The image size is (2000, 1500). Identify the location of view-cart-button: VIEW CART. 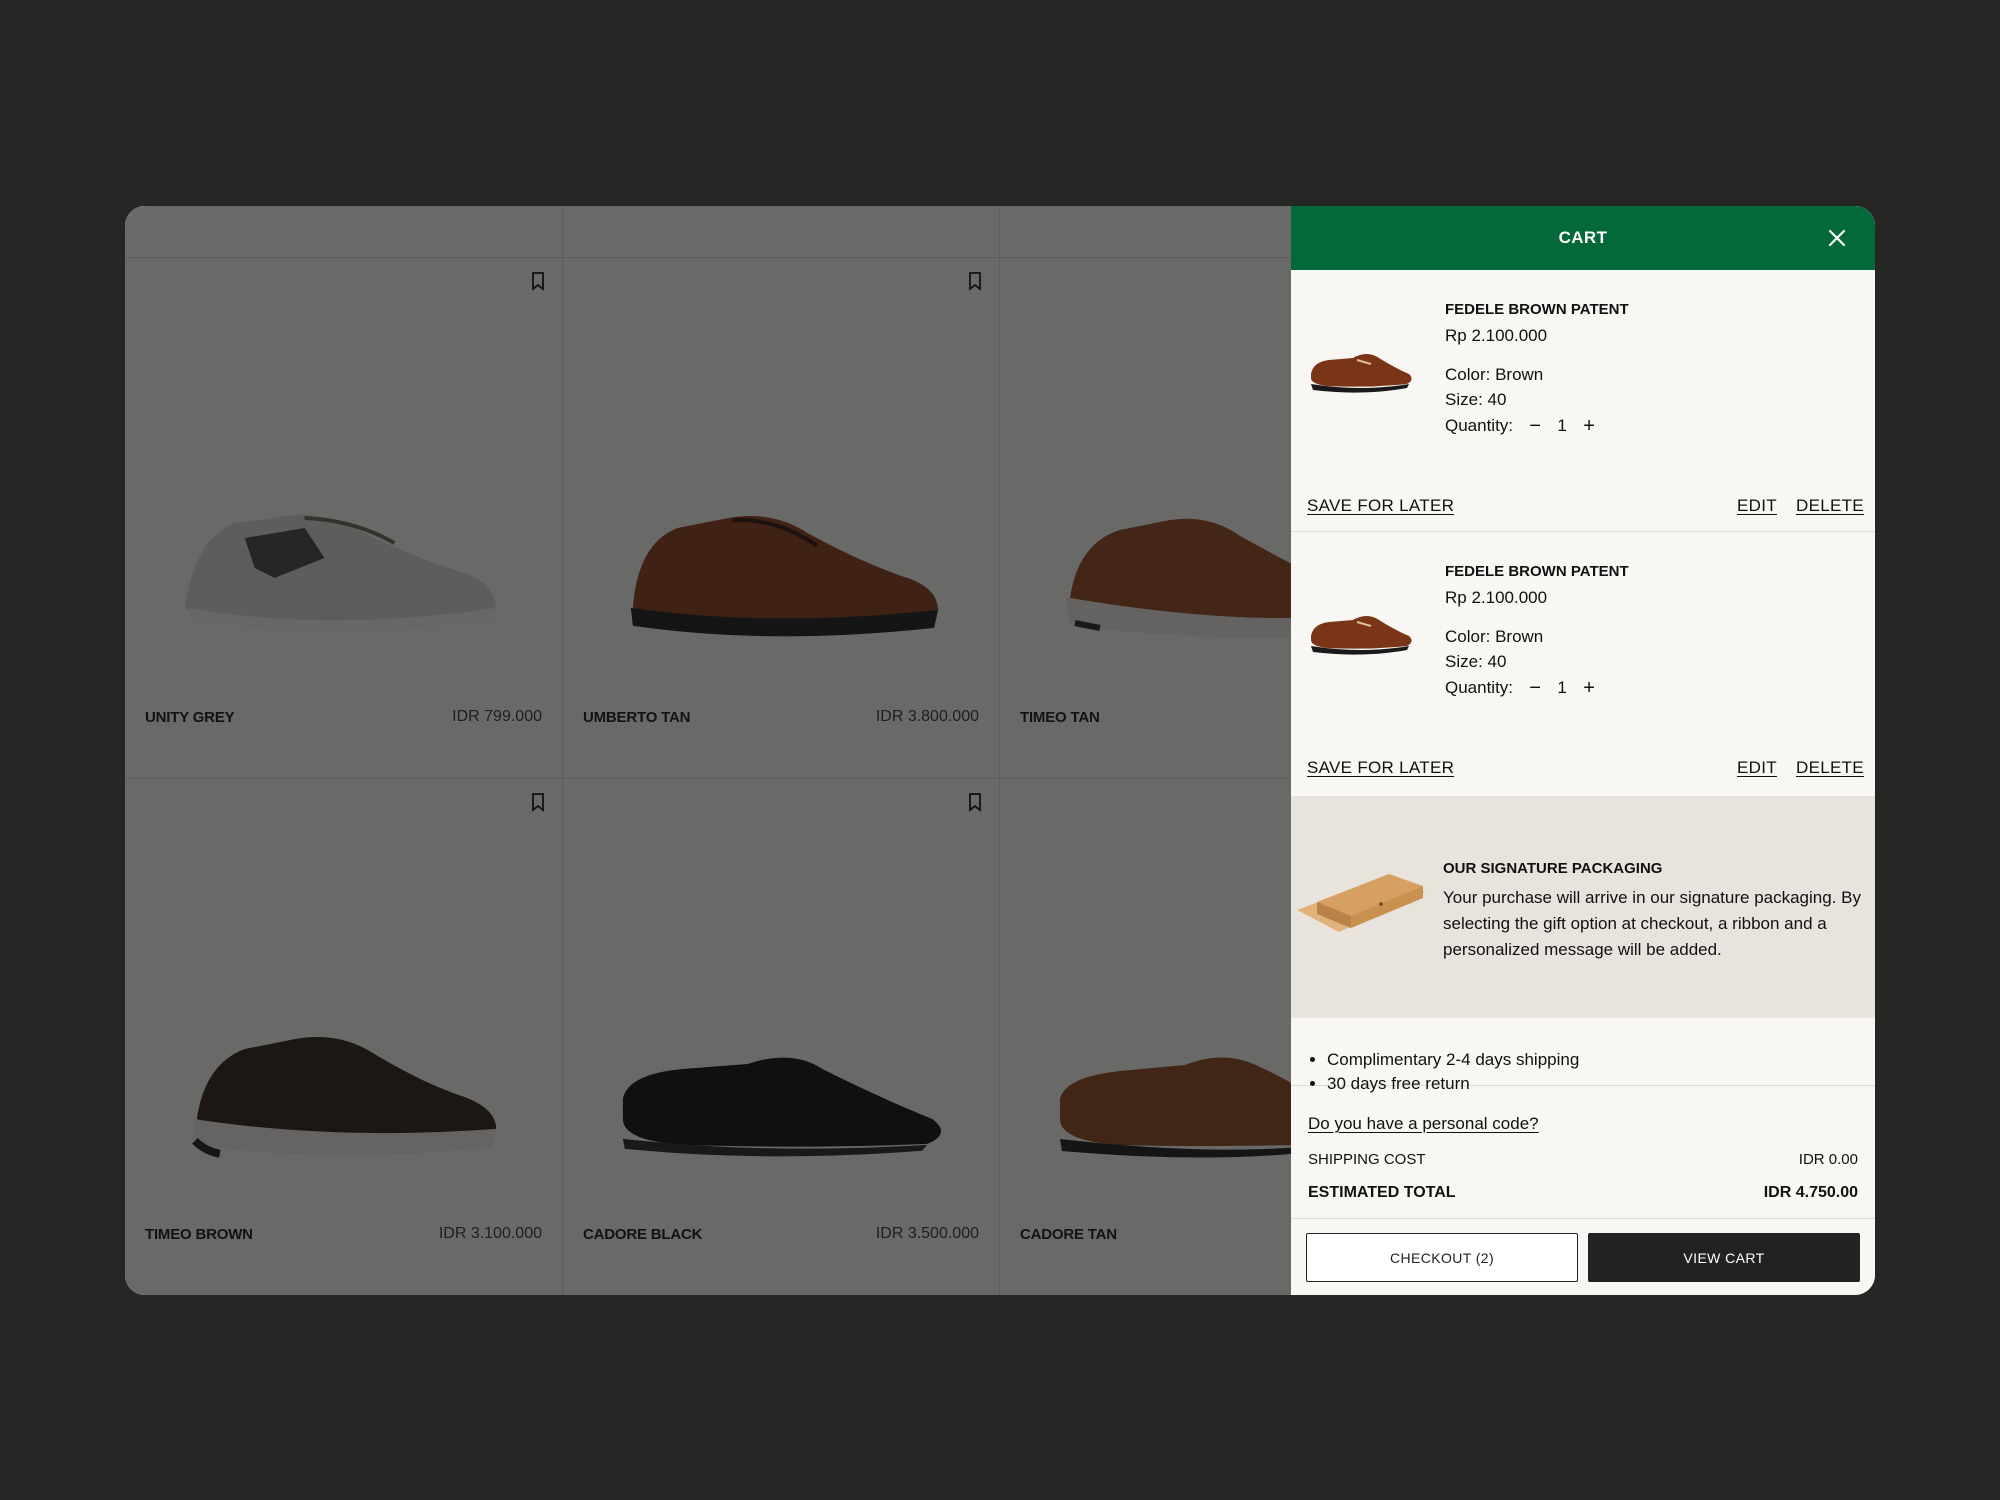
(1724, 1257).